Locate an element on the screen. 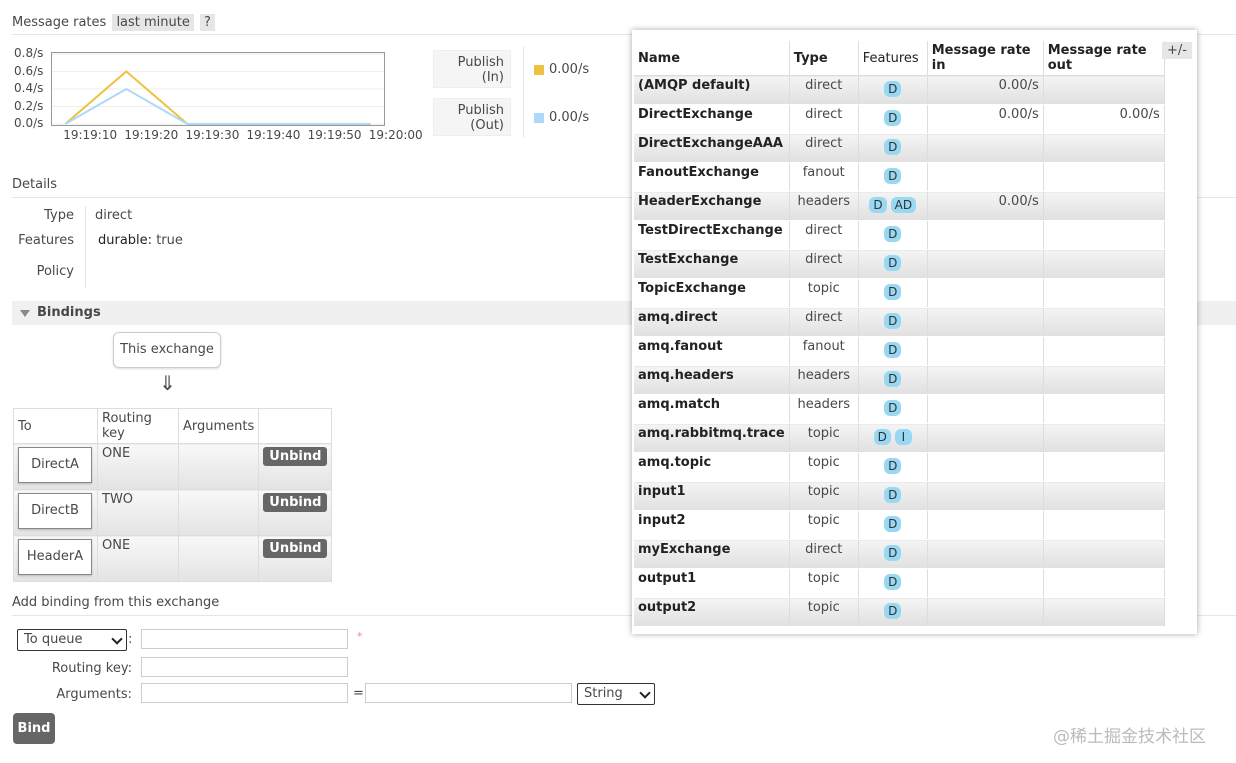  exchange-name: output2 is located at coordinates (712, 612).